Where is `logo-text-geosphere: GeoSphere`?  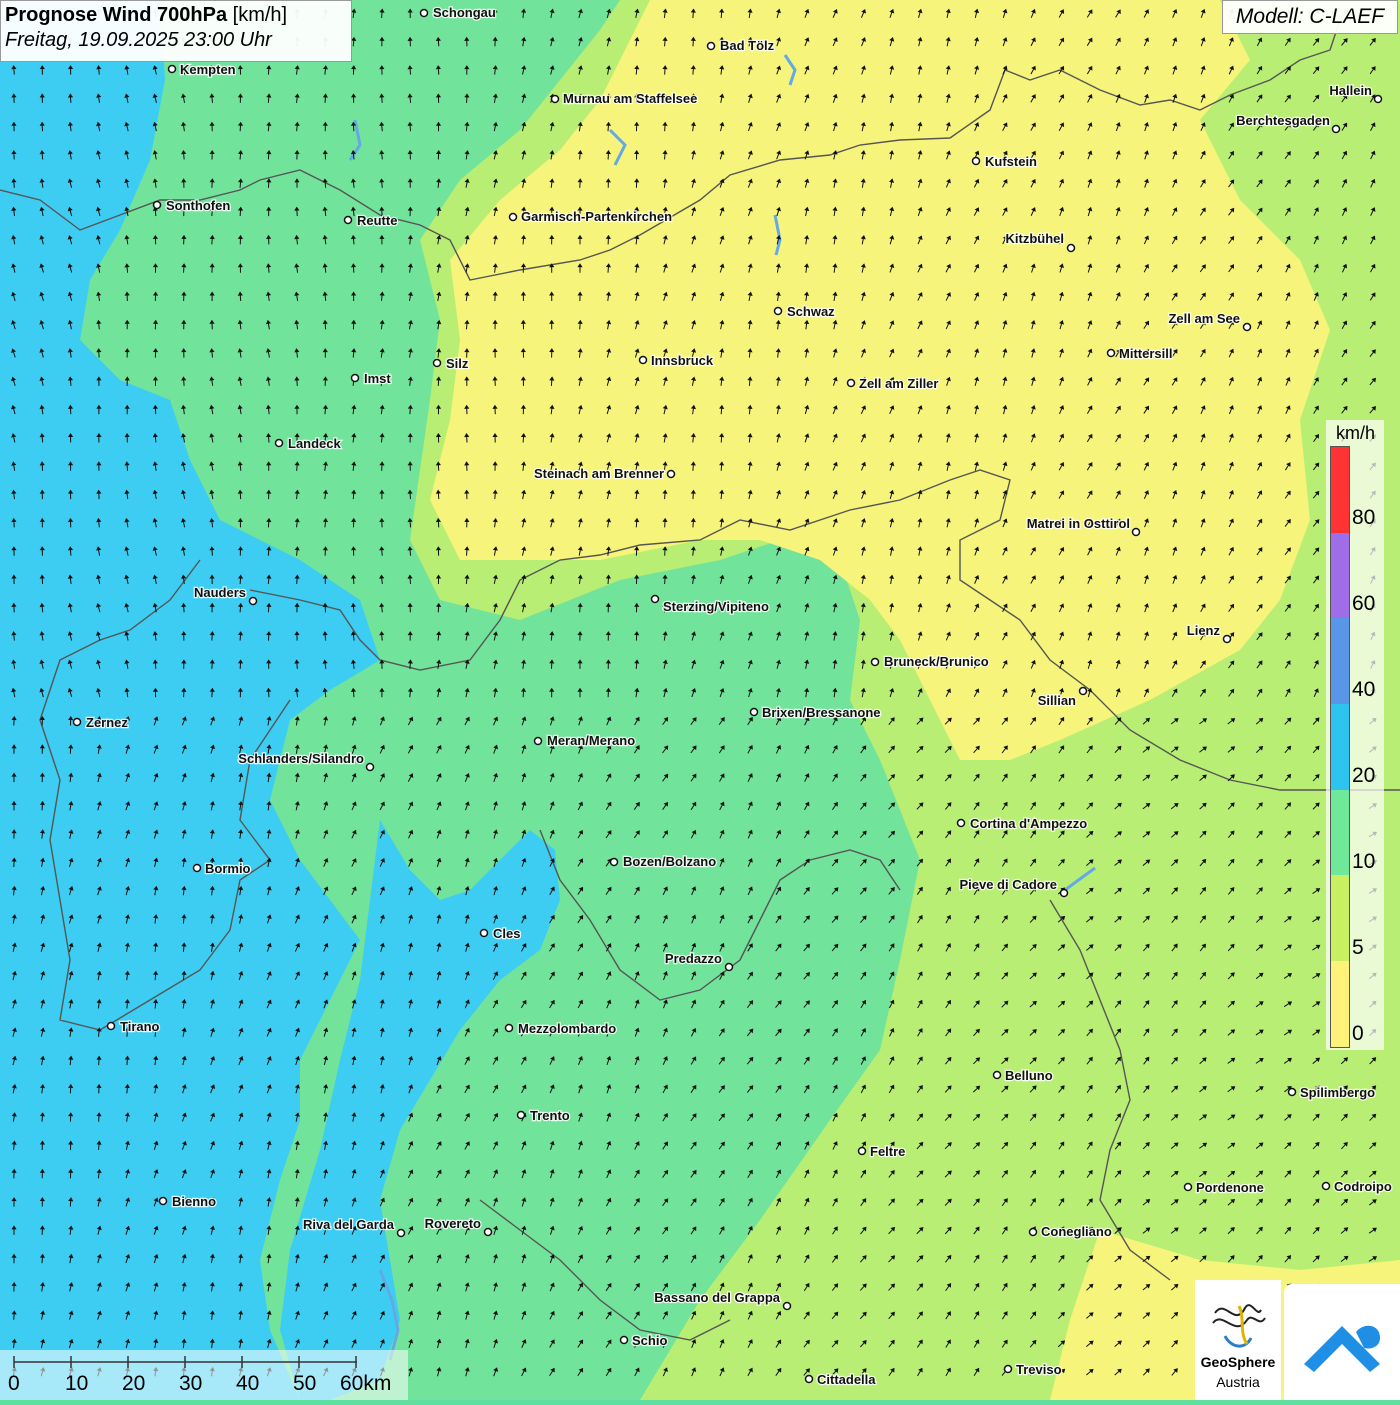 logo-text-geosphere: GeoSphere is located at coordinates (1238, 1362).